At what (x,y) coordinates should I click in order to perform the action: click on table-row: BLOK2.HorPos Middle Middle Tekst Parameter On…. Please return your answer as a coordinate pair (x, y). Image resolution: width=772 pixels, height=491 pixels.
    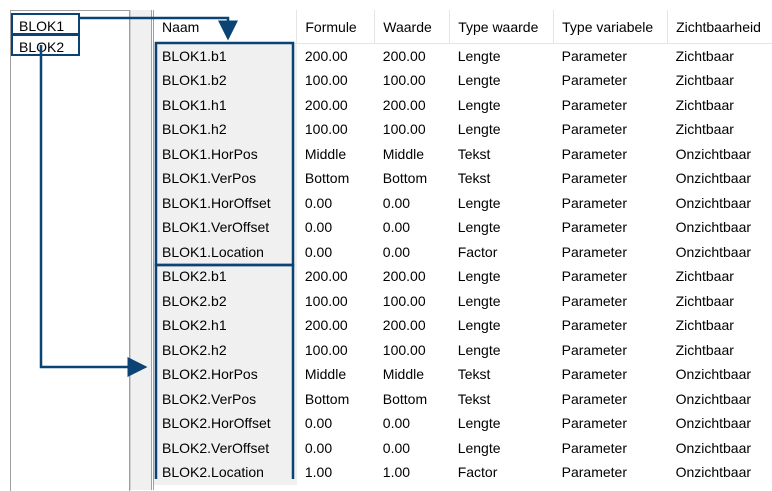
    Looking at the image, I should click on (463, 374).